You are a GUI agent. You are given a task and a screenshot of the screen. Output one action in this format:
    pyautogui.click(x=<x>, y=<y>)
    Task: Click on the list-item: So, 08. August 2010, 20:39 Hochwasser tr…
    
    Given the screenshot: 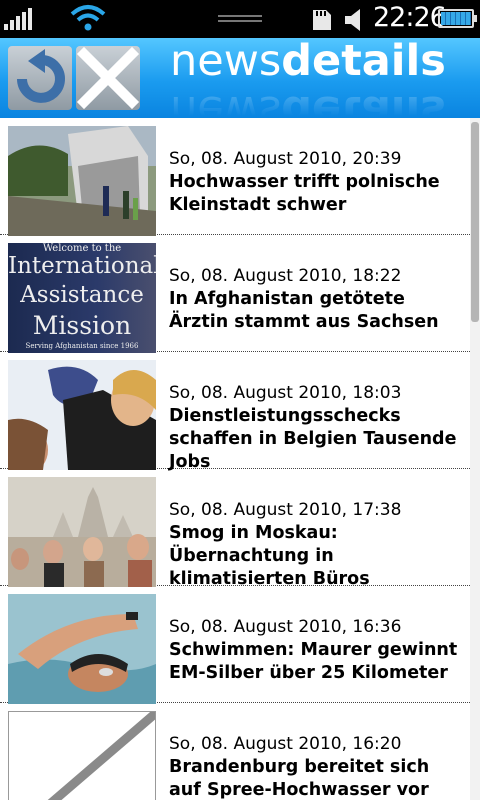 What is the action you would take?
    pyautogui.click(x=235, y=177)
    